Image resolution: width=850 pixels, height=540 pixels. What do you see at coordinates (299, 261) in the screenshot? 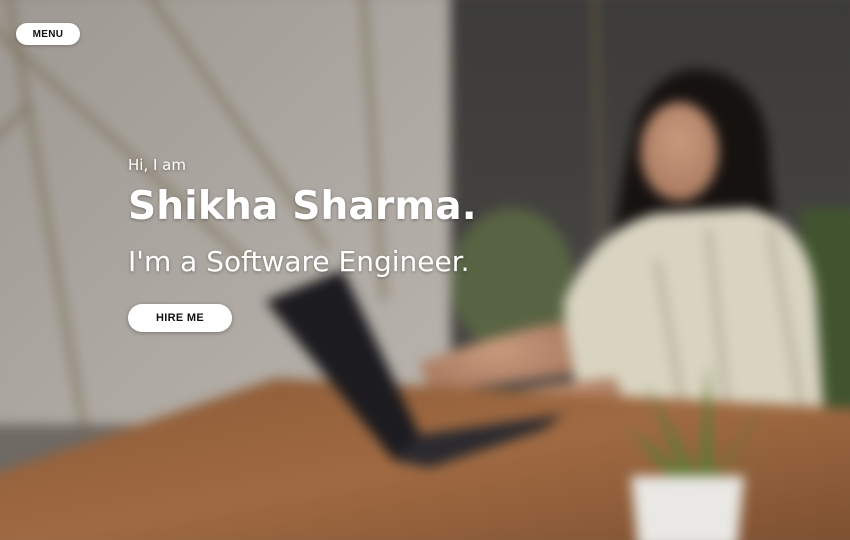
I see `hero-role: I'm a Software Engineer.` at bounding box center [299, 261].